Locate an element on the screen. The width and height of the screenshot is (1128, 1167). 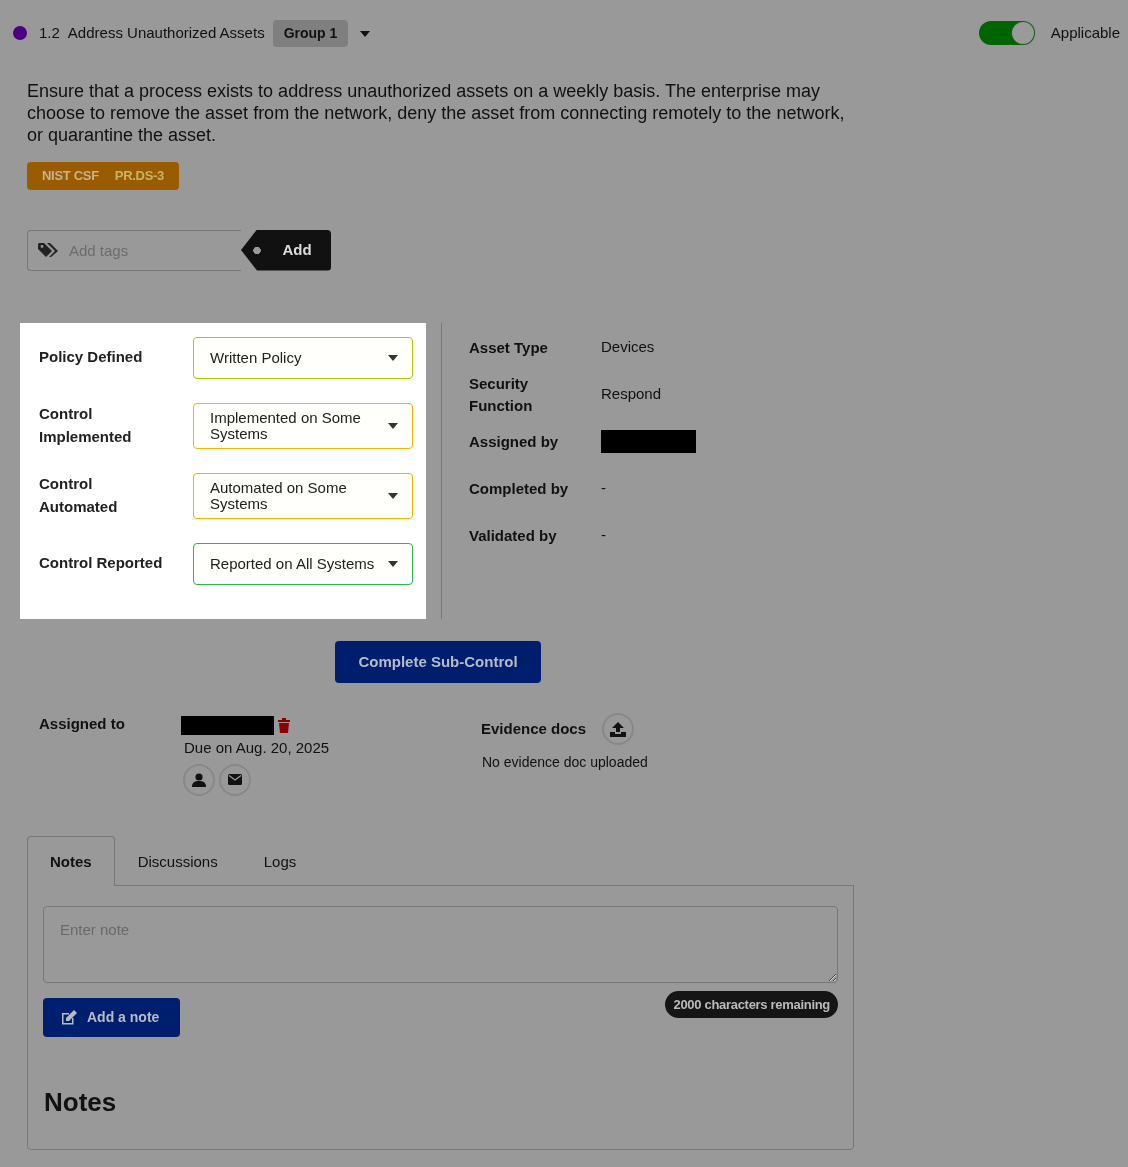
user-icon is located at coordinates (199, 779).